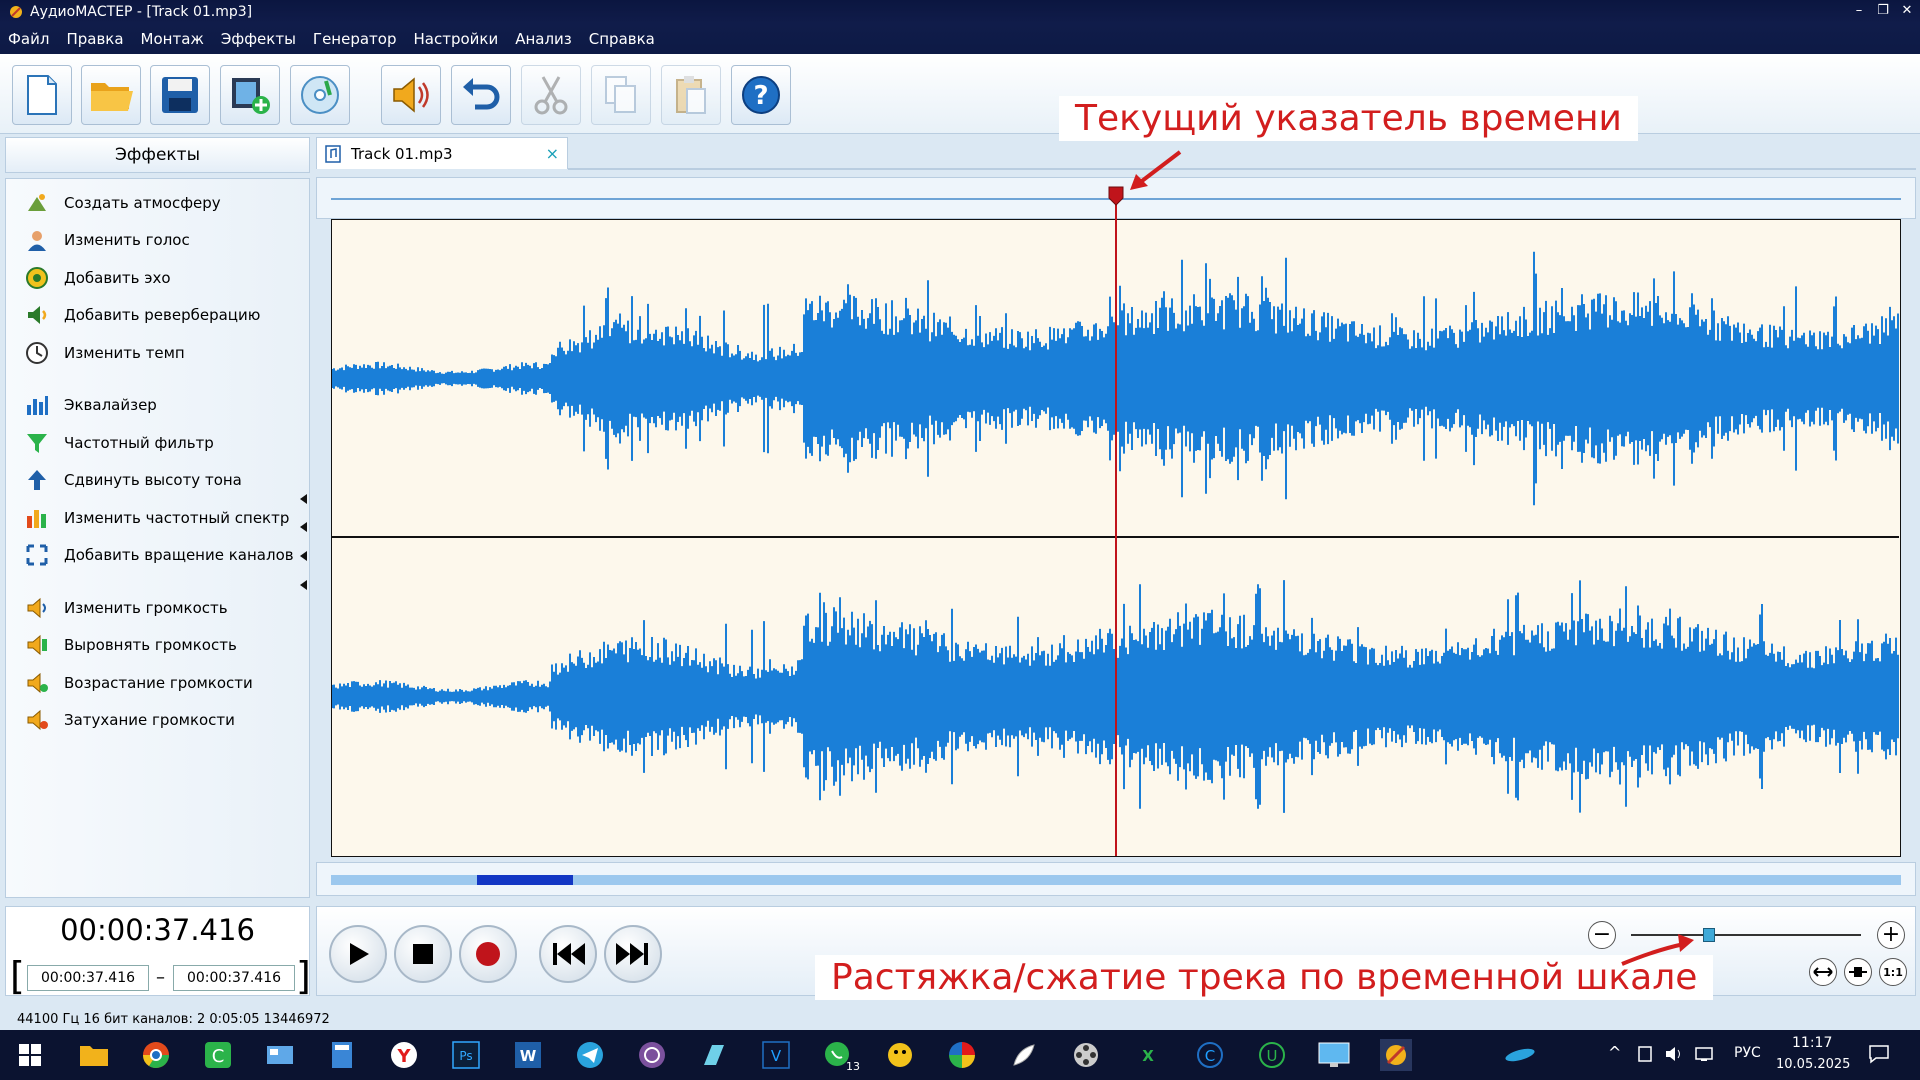 The height and width of the screenshot is (1080, 1920). I want to click on new-file-button, so click(42, 95).